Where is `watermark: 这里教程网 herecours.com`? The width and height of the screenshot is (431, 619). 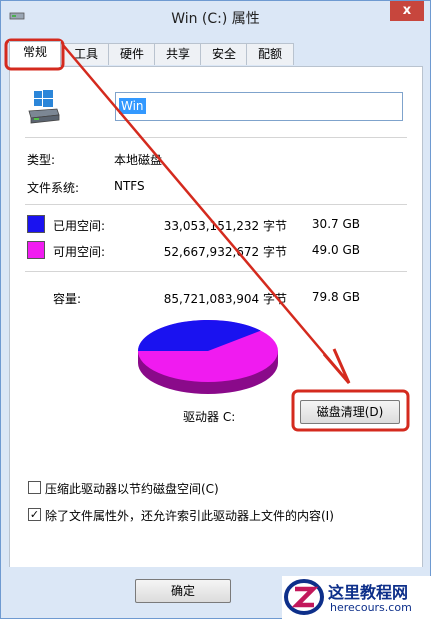 watermark: 这里教程网 herecours.com is located at coordinates (356, 597).